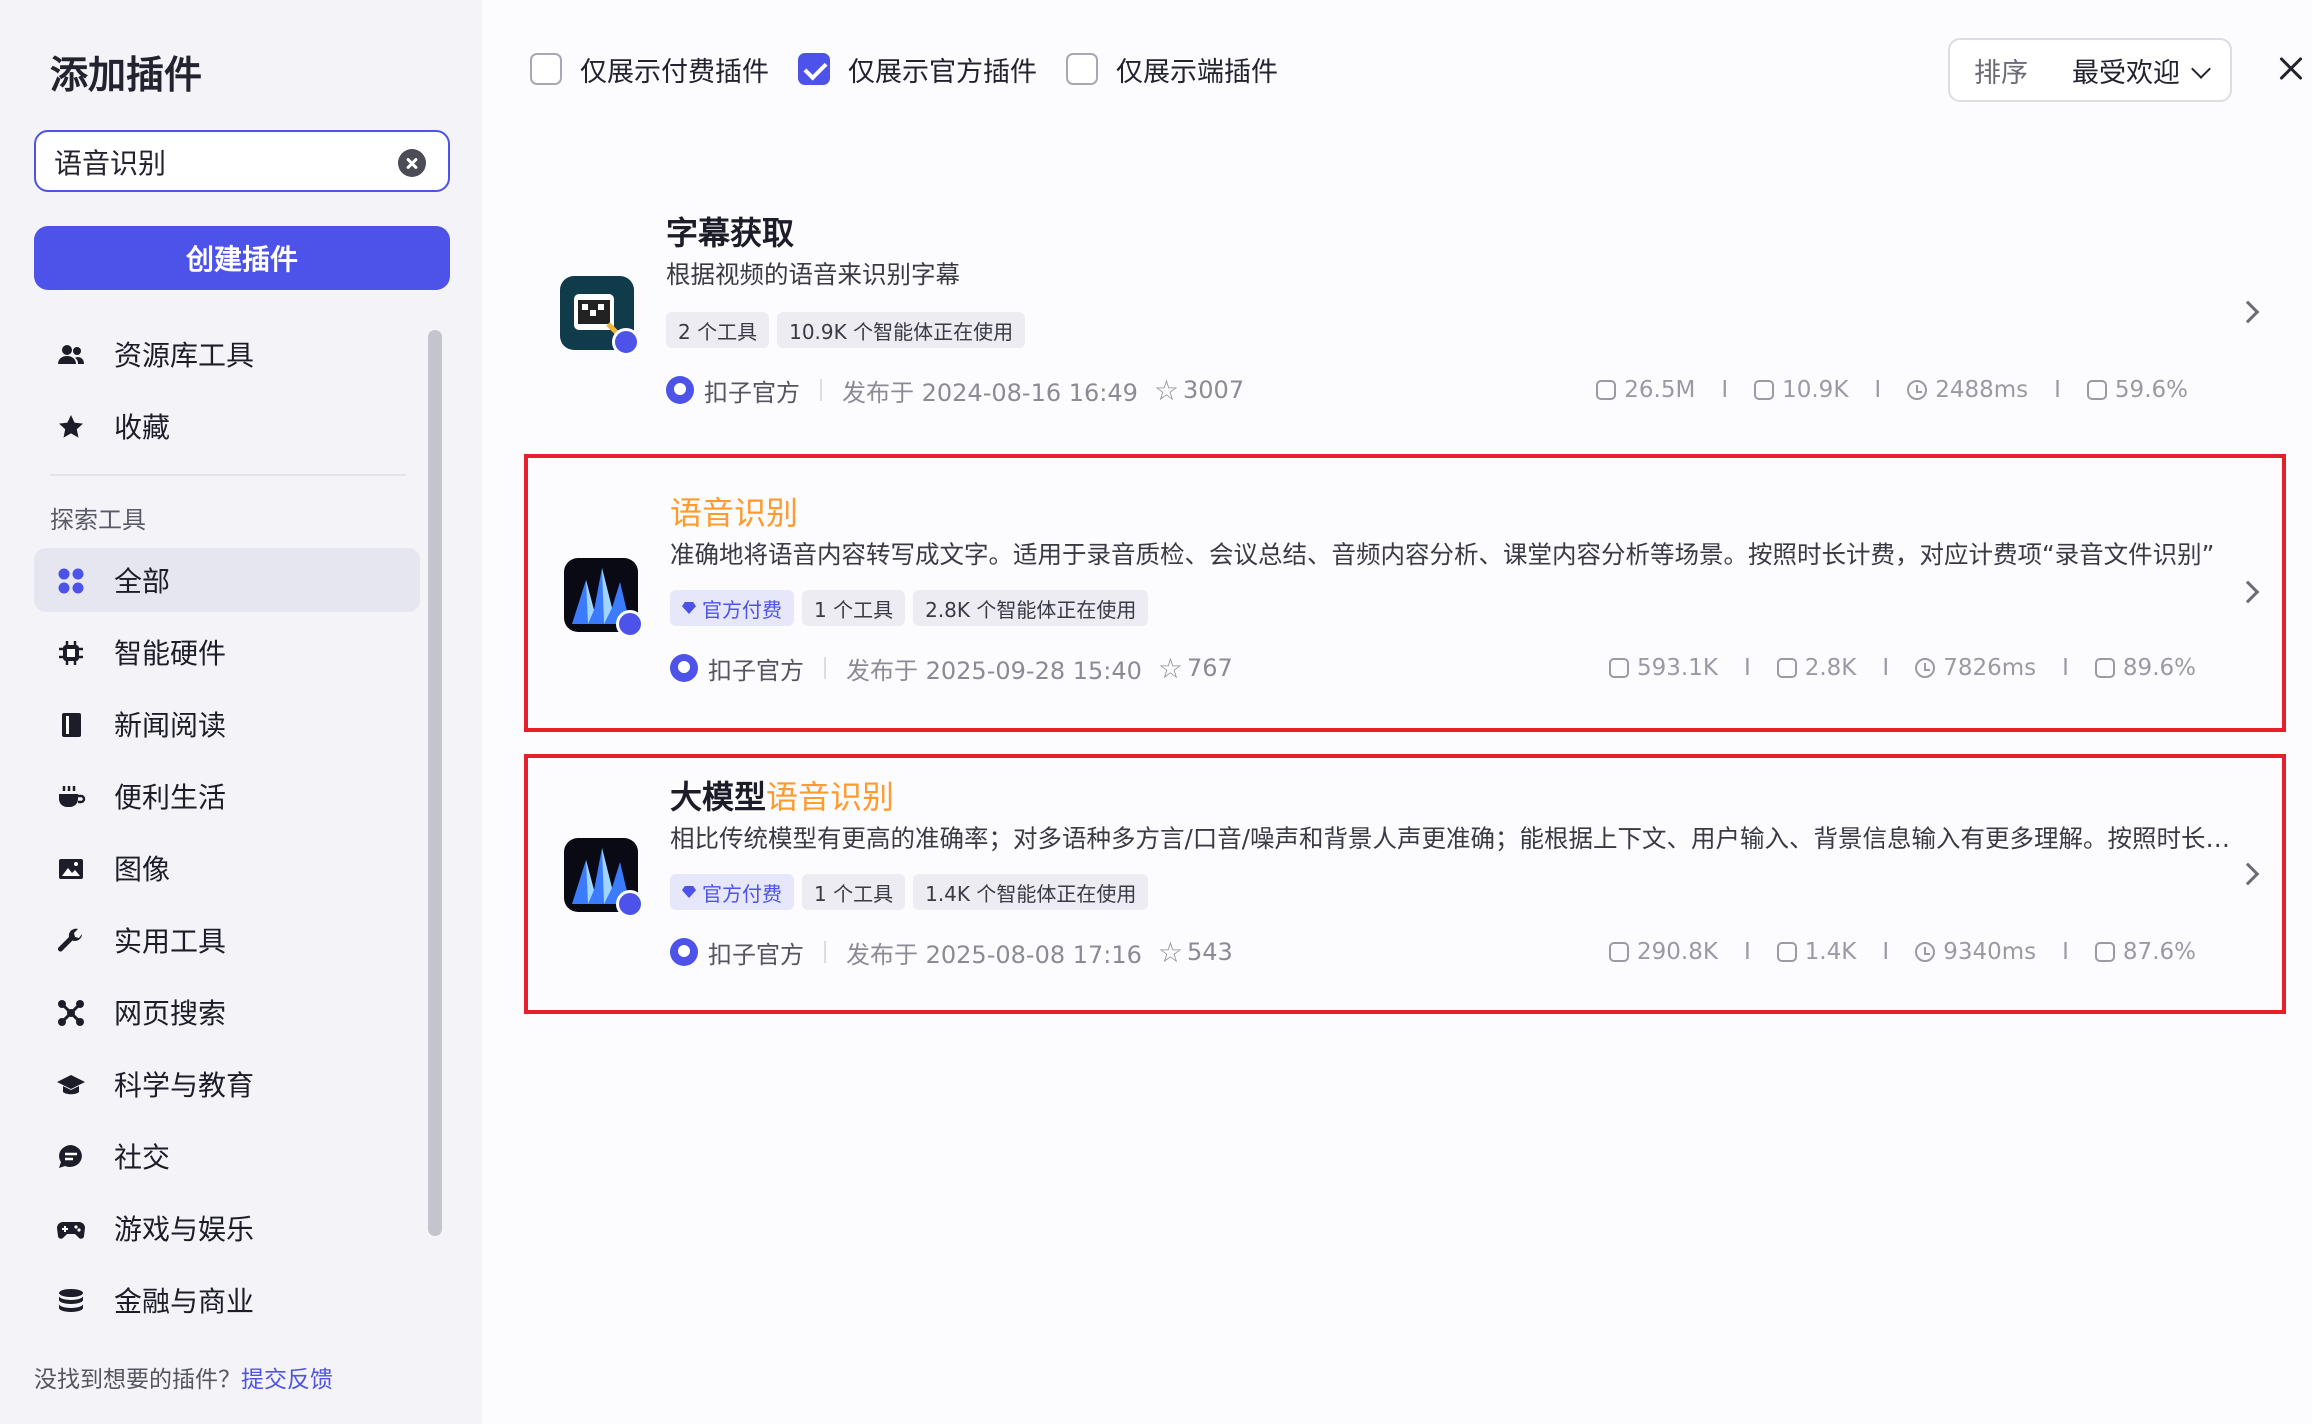  What do you see at coordinates (184, 355) in the screenshot?
I see `sidebar-item-label: 资源库工具` at bounding box center [184, 355].